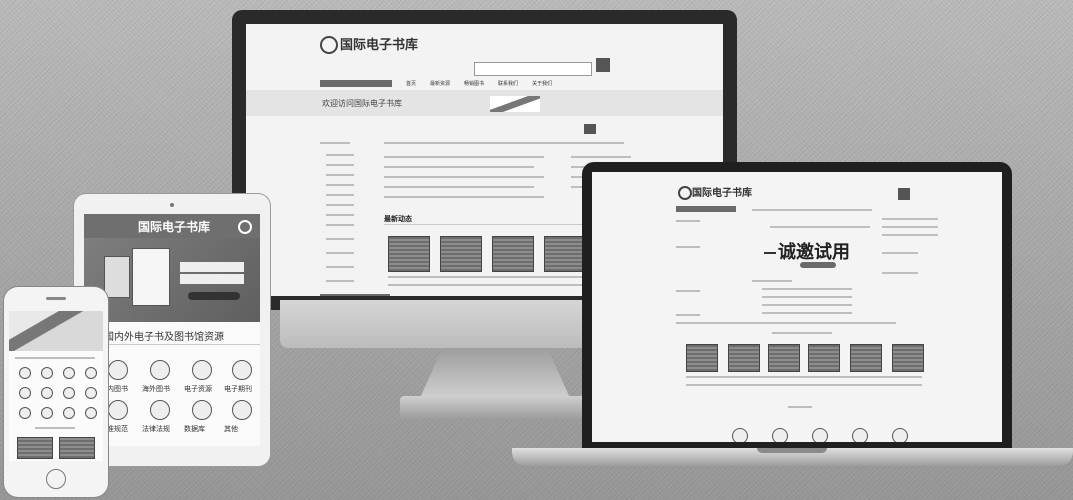  I want to click on laptop-notch, so click(792, 450).